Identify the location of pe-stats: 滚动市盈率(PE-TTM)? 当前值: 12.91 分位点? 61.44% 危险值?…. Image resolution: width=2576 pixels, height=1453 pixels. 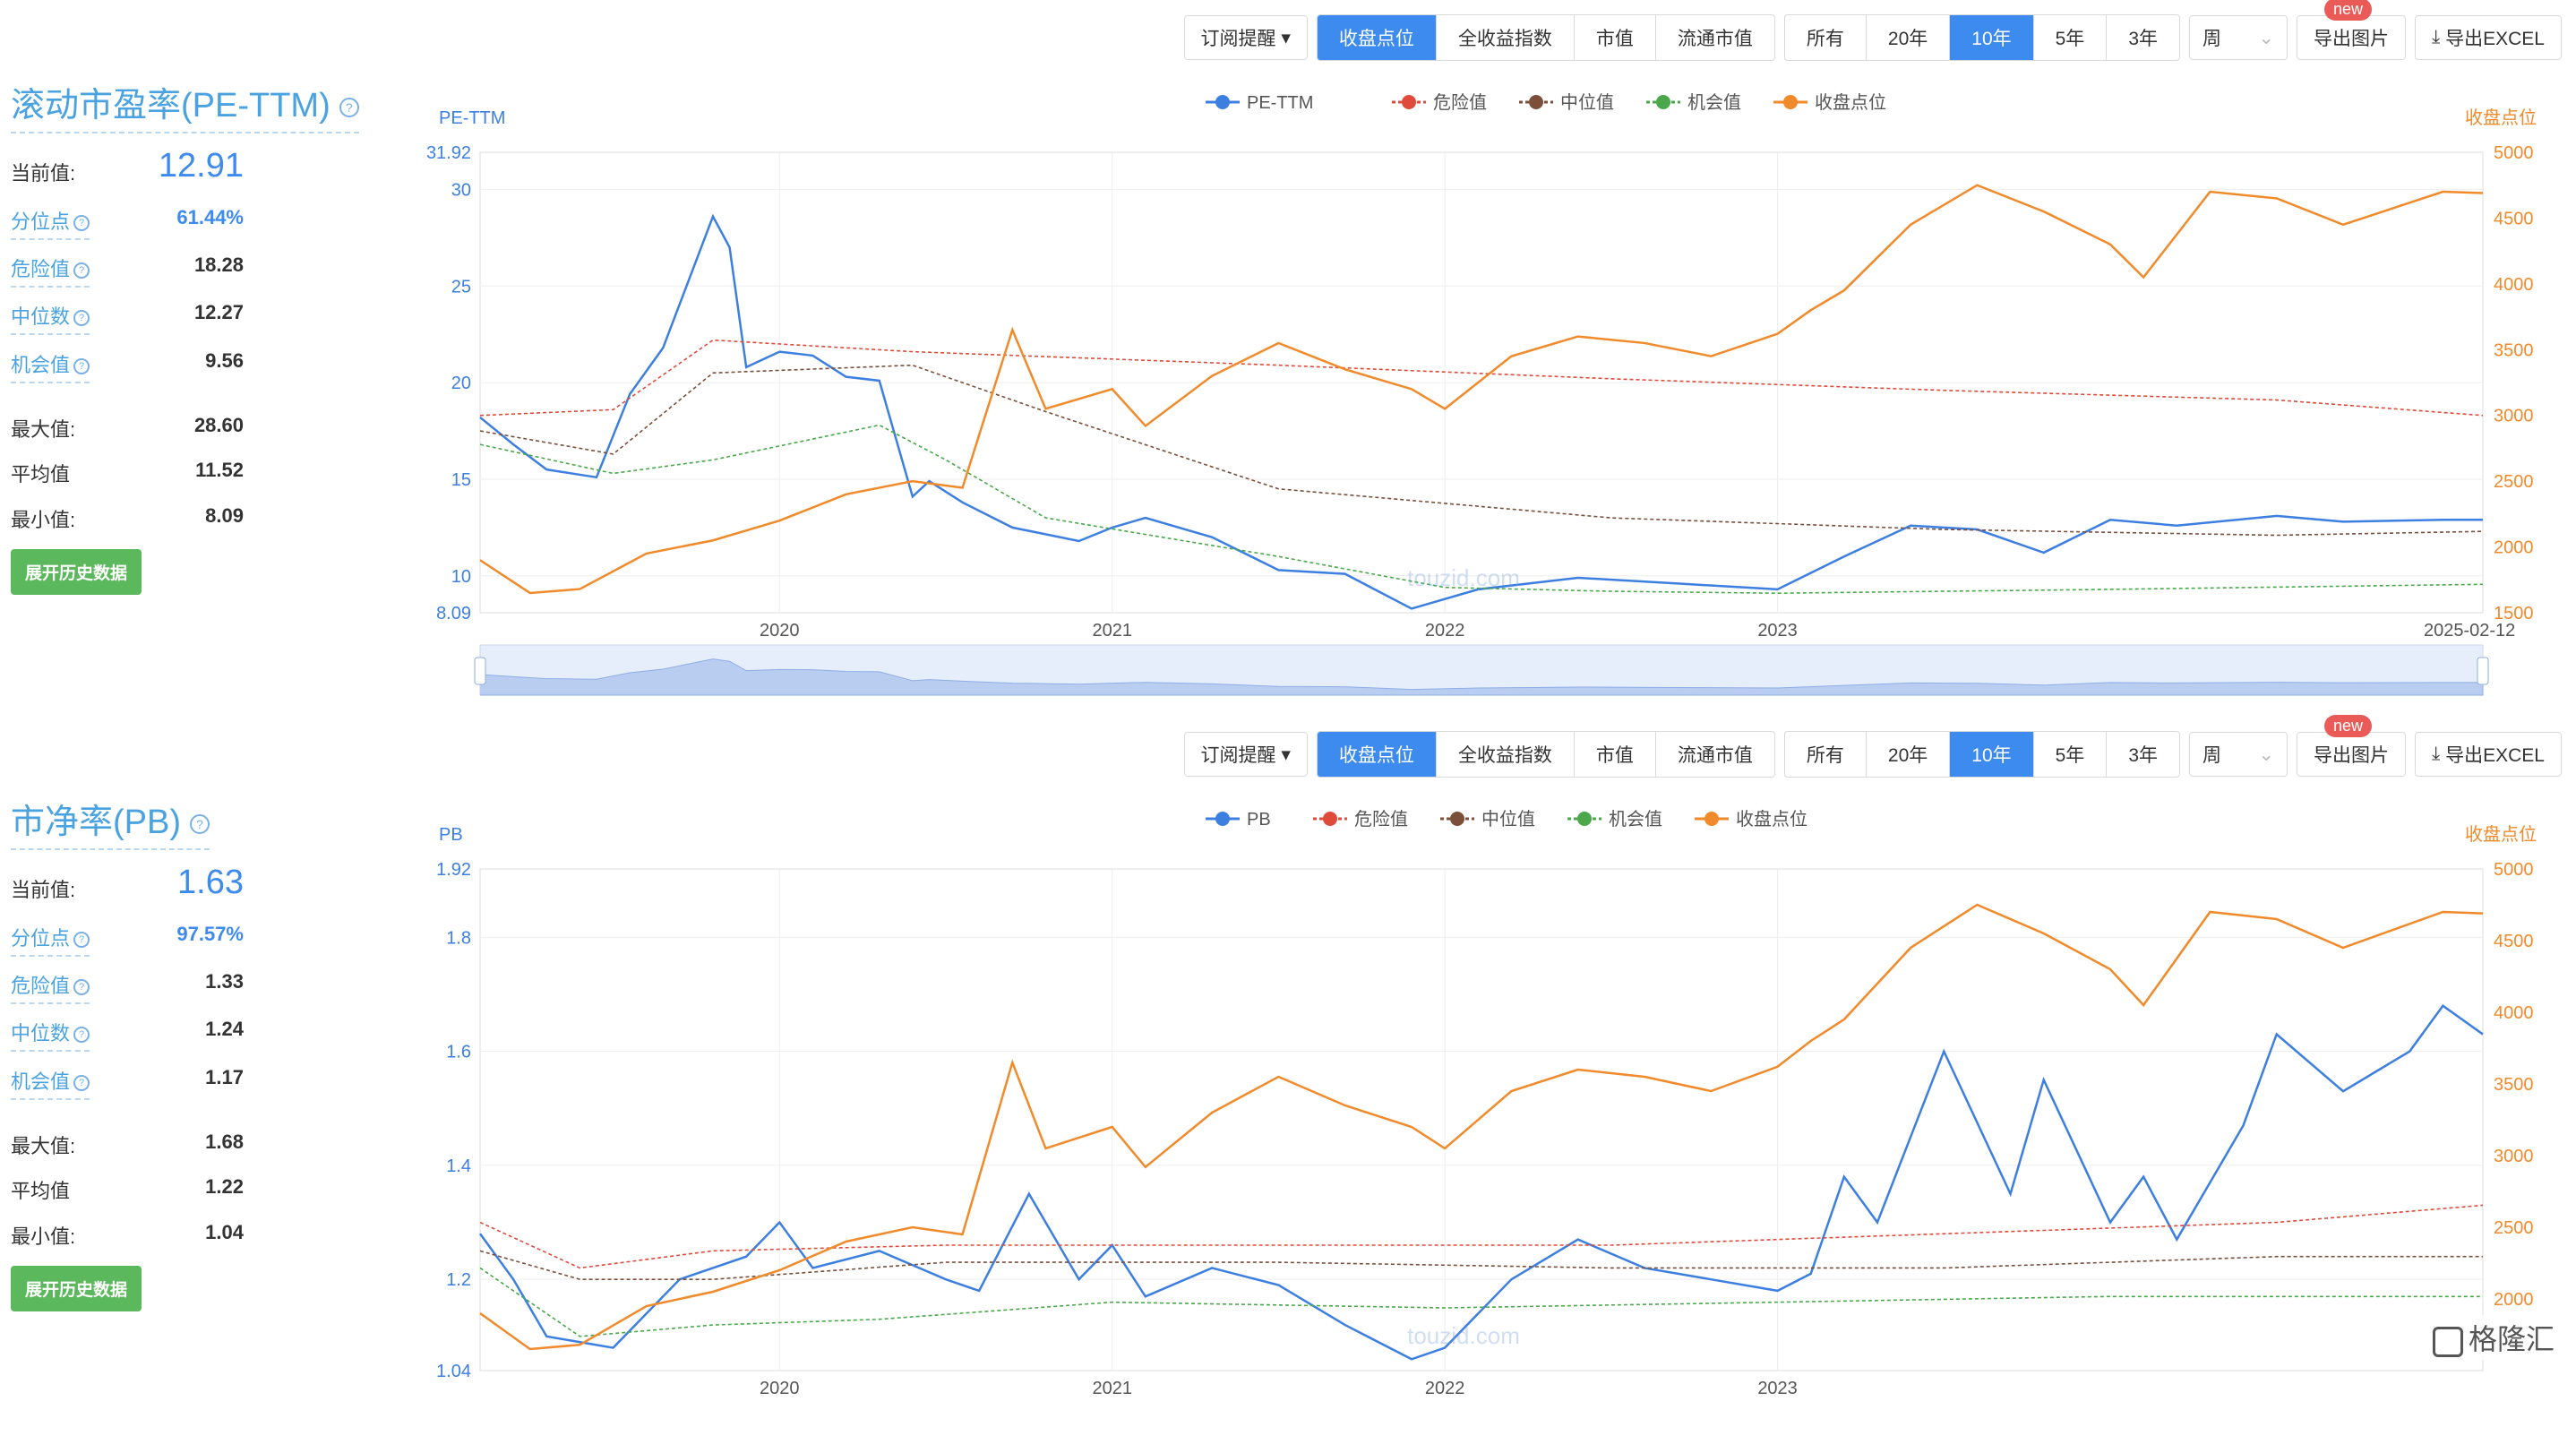
(190, 336).